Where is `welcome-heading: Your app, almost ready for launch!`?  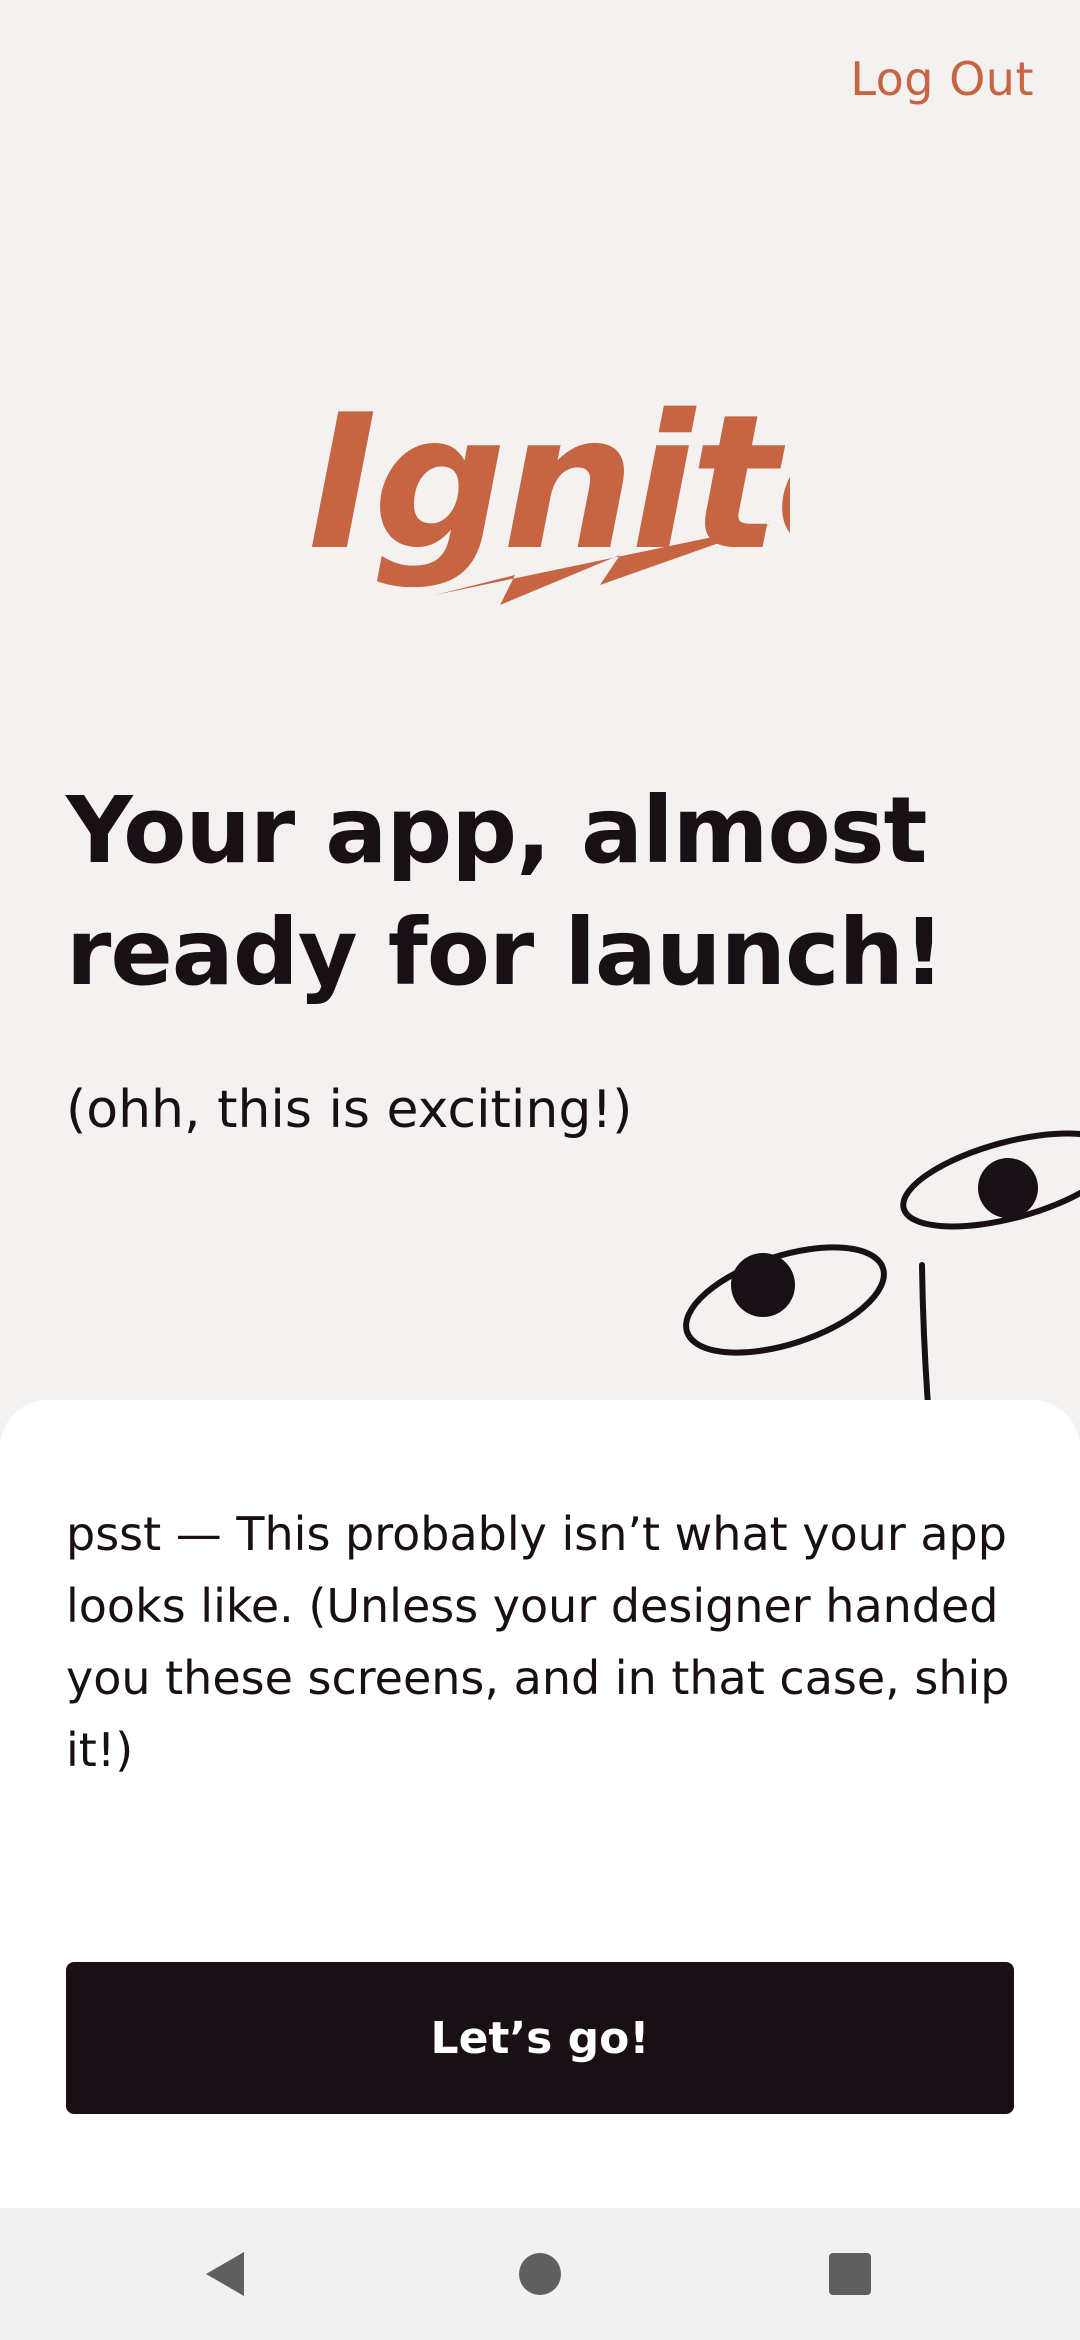 welcome-heading: Your app, almost ready for launch! is located at coordinates (505, 891).